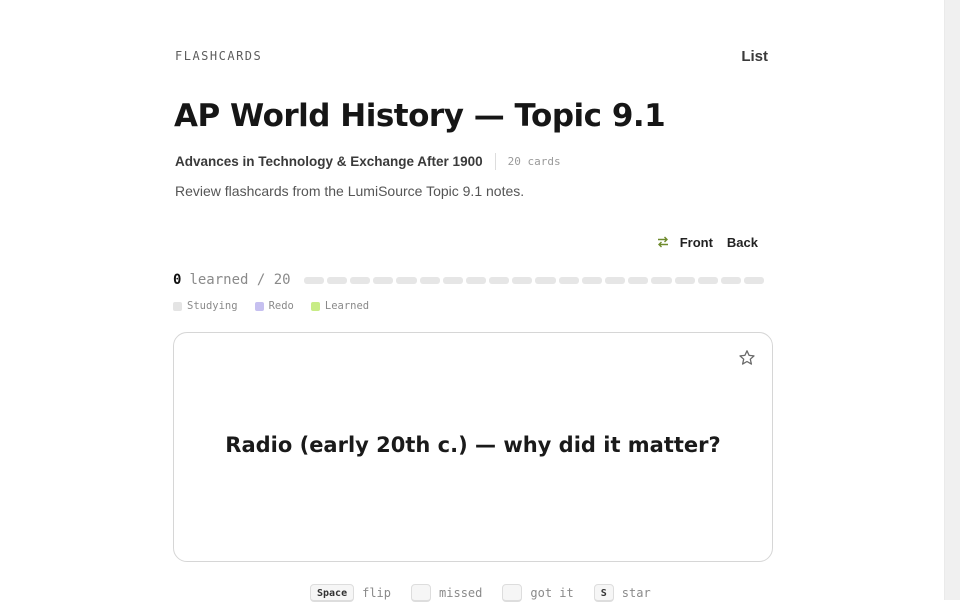  Describe the element at coordinates (534, 280) in the screenshot. I see `progress-segments` at that location.